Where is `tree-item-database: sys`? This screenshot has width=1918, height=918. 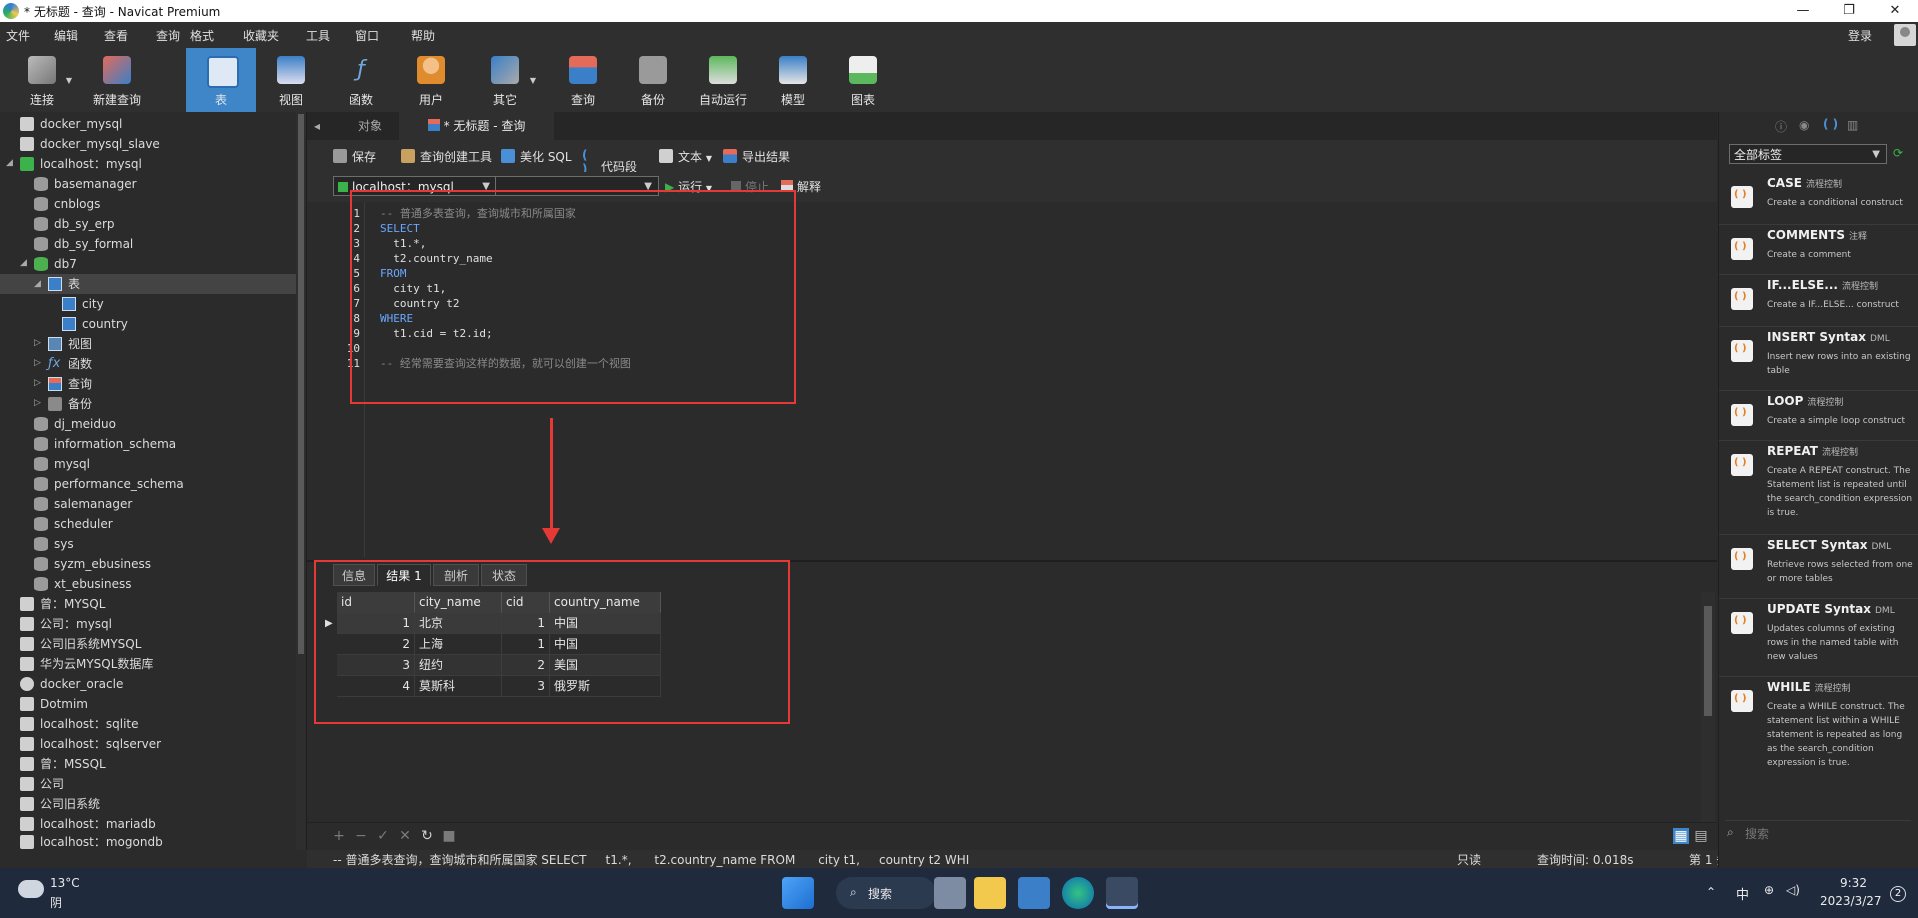 tree-item-database: sys is located at coordinates (167, 544).